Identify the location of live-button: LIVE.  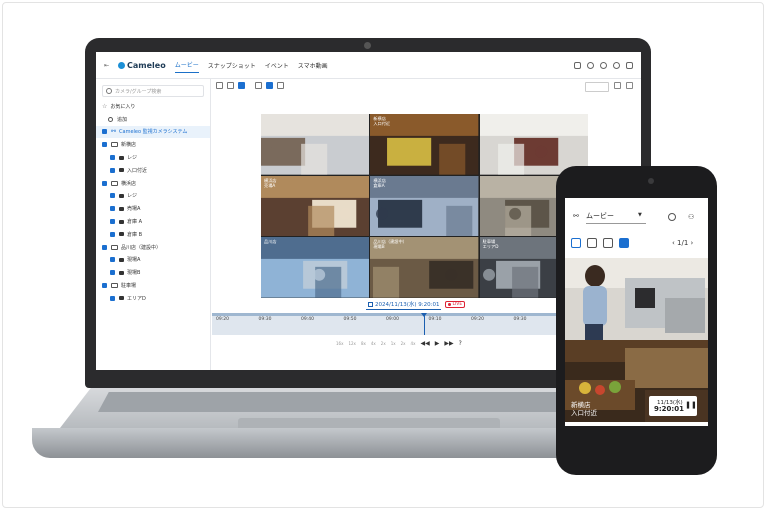
(455, 304).